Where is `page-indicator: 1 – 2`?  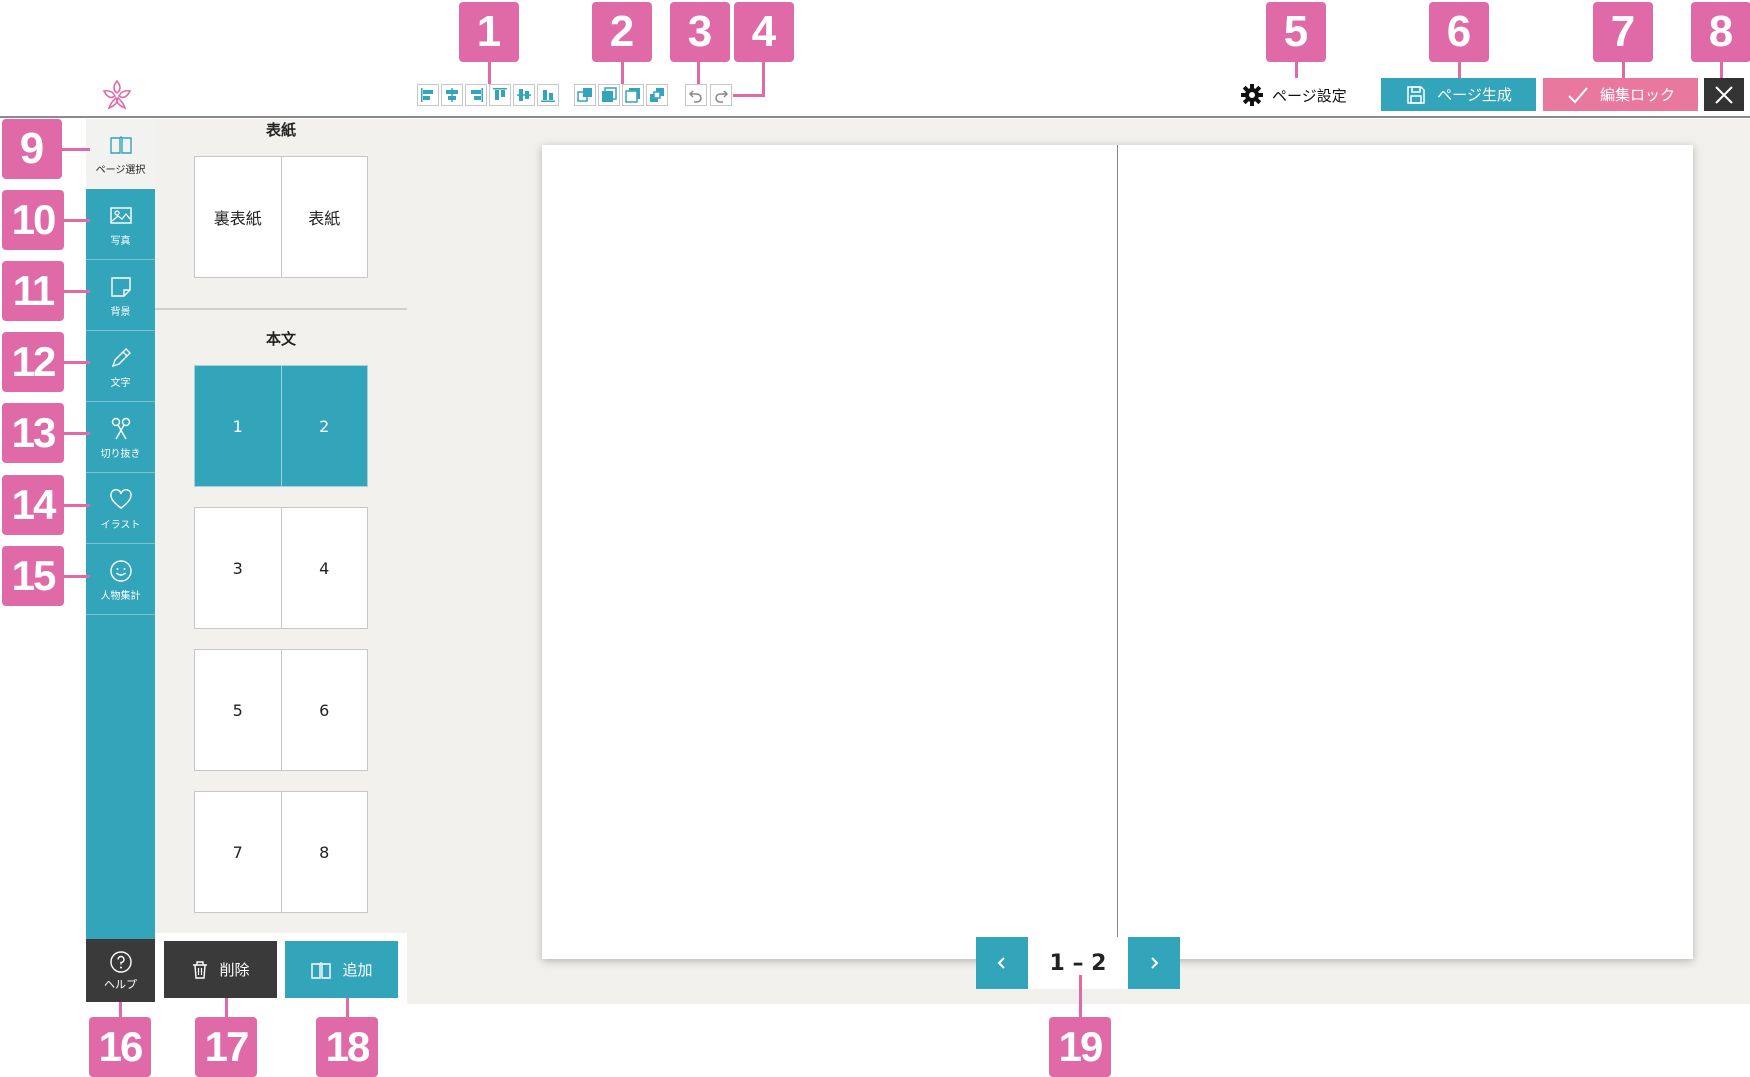 page-indicator: 1 – 2 is located at coordinates (1078, 963).